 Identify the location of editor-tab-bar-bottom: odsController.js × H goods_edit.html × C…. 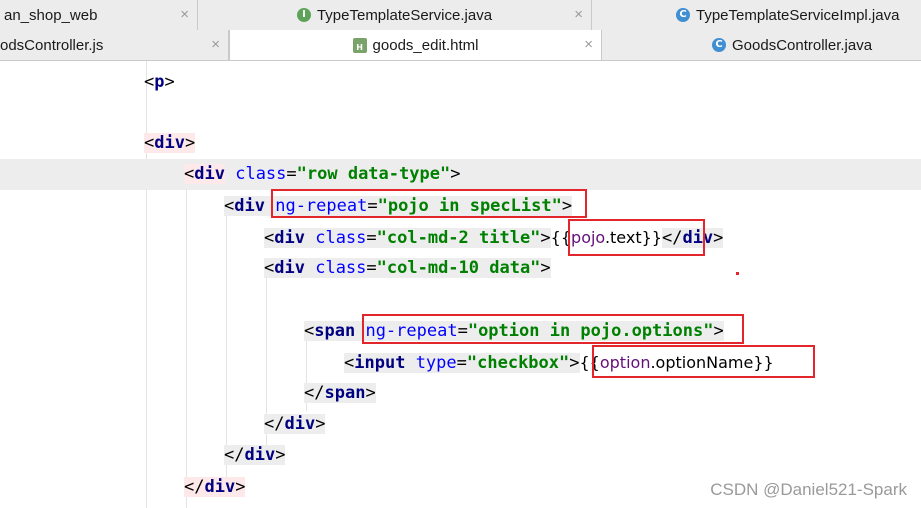
(460, 45).